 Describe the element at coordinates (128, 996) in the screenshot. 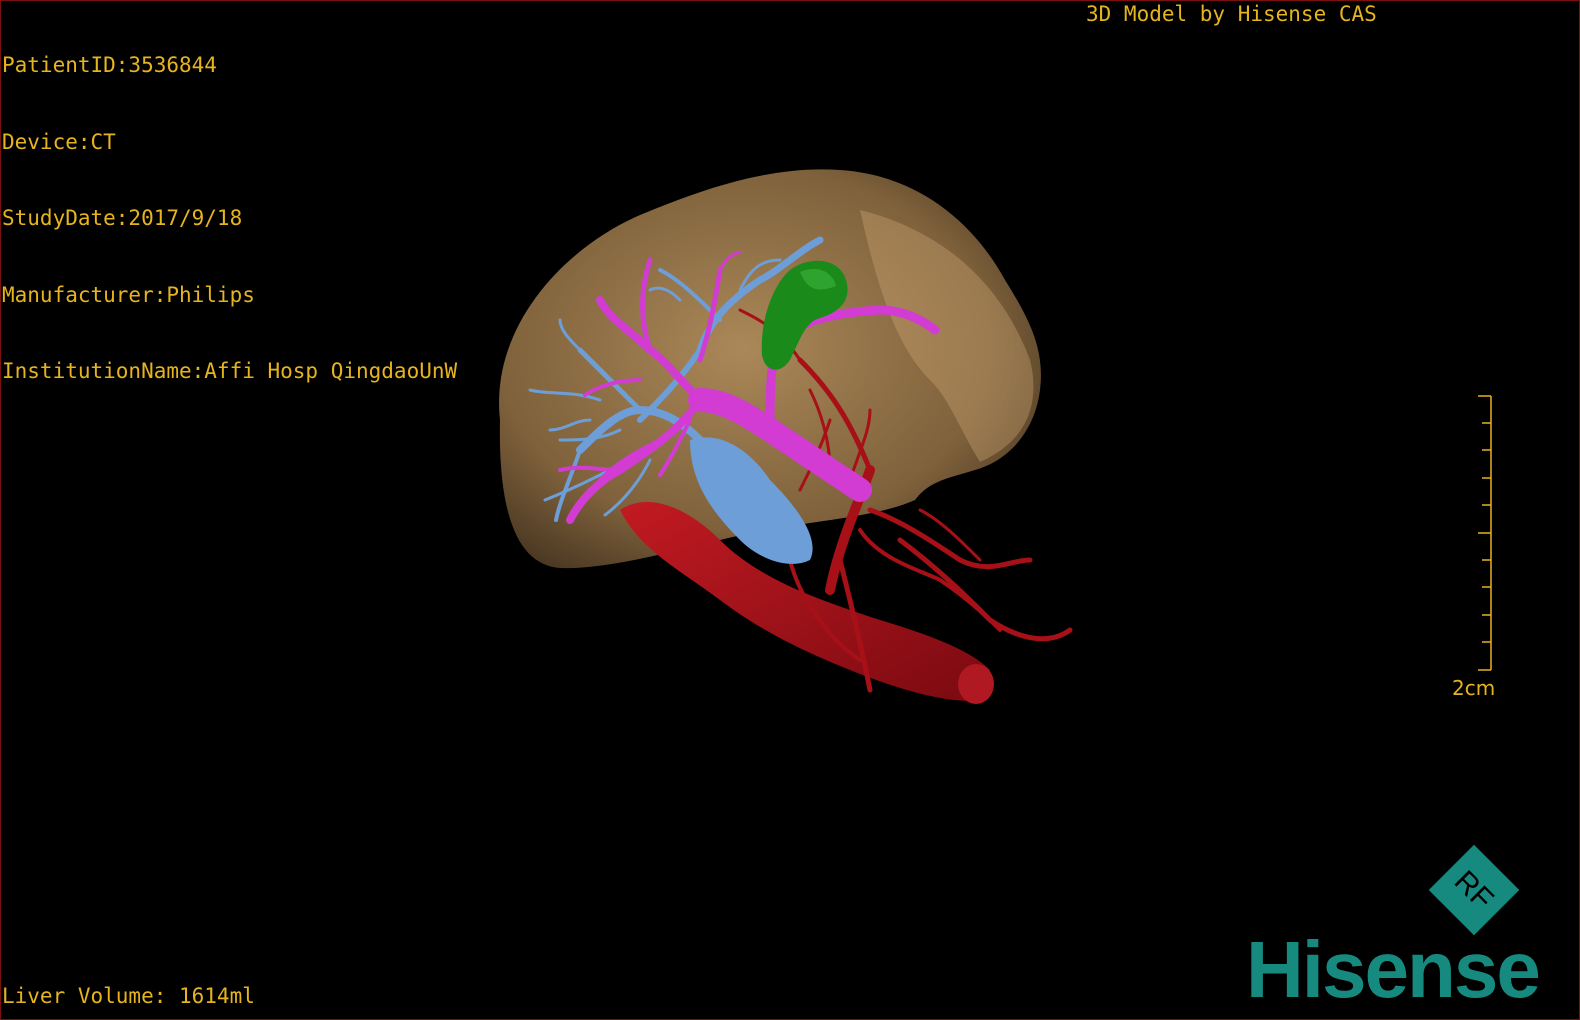

I see `liver-volume-readout: Liver Volume: 1614ml` at that location.